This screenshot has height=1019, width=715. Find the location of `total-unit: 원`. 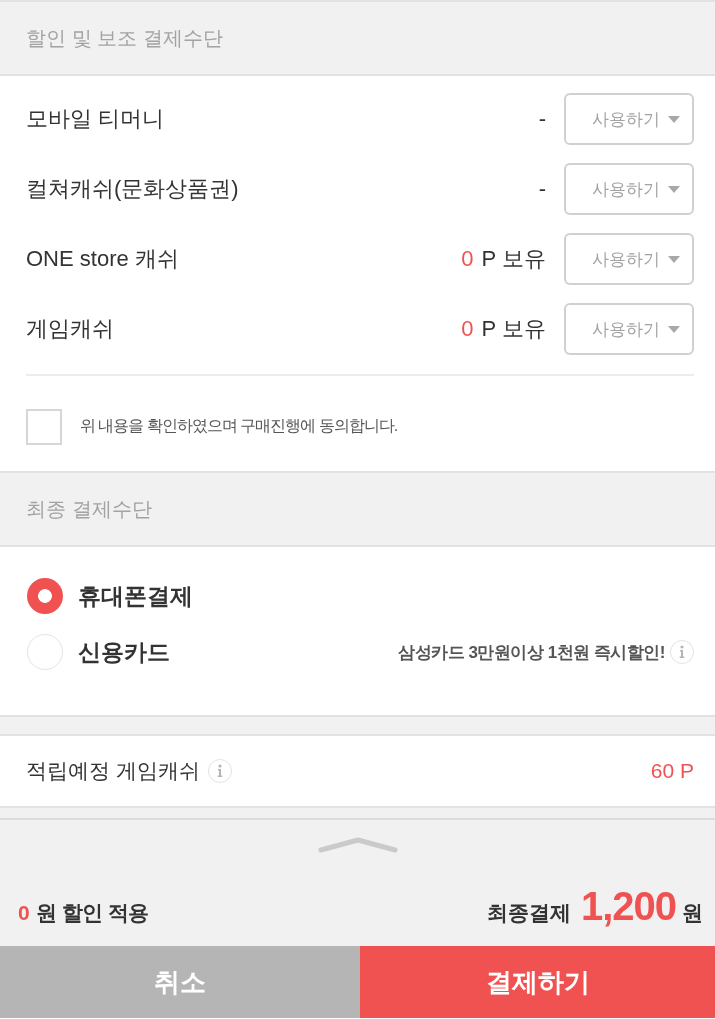

total-unit: 원 is located at coordinates (692, 913).